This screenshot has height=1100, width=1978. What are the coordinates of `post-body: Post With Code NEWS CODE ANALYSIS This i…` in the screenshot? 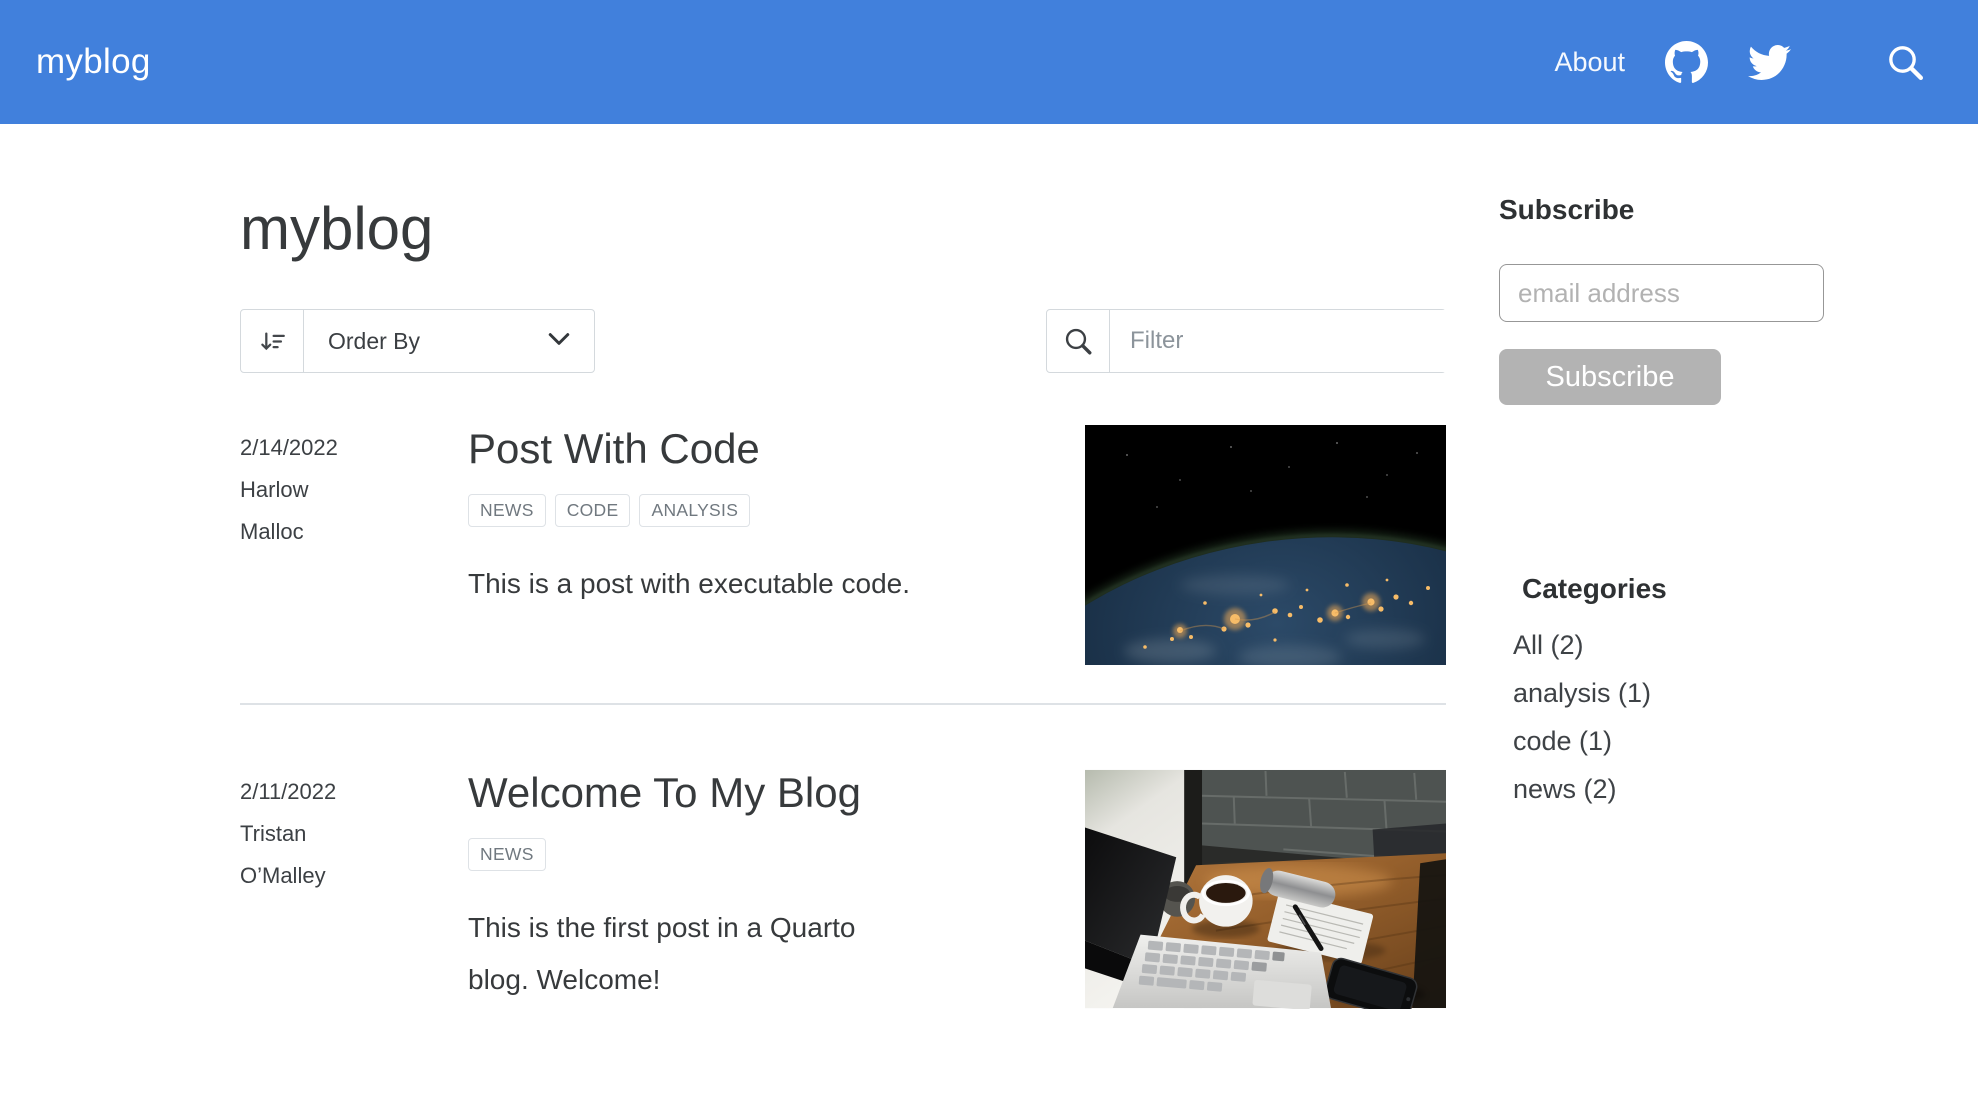 It's located at (776, 517).